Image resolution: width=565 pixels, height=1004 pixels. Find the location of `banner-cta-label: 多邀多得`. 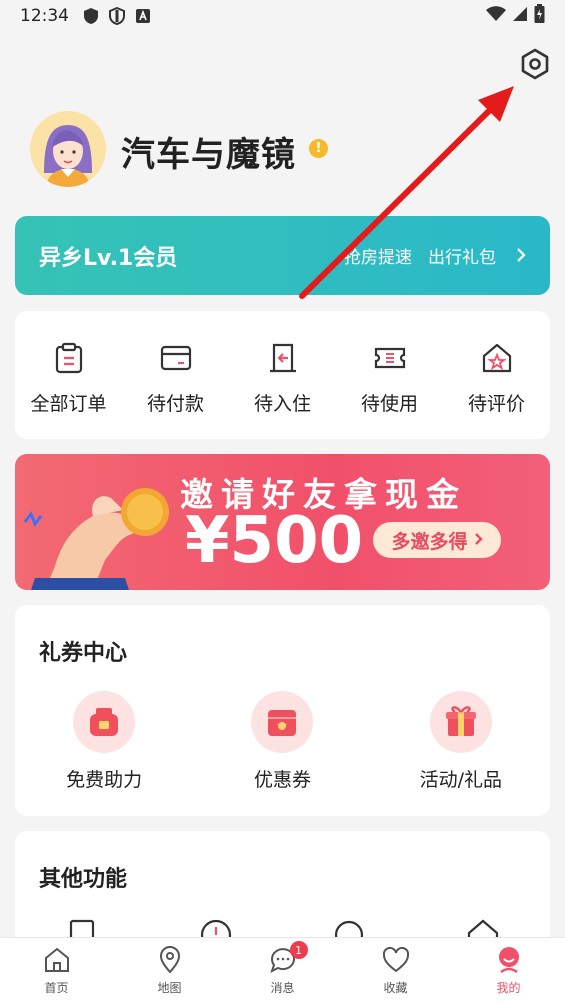

banner-cta-label: 多邀多得 is located at coordinates (429, 541).